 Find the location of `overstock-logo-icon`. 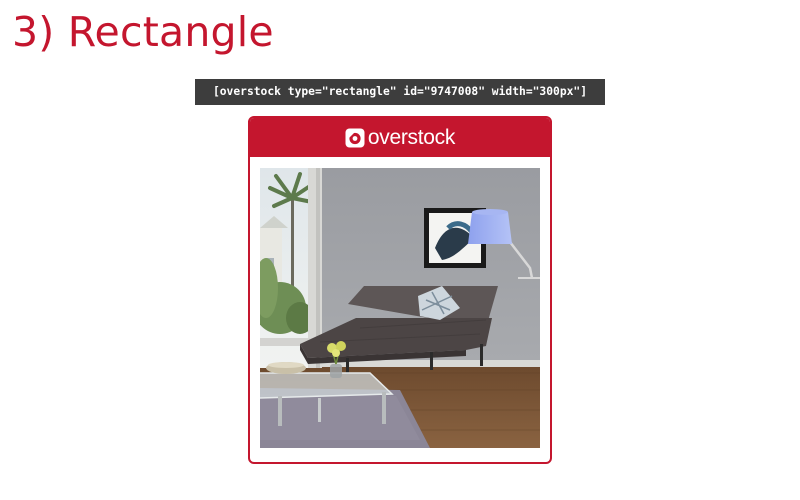

overstock-logo-icon is located at coordinates (355, 137).